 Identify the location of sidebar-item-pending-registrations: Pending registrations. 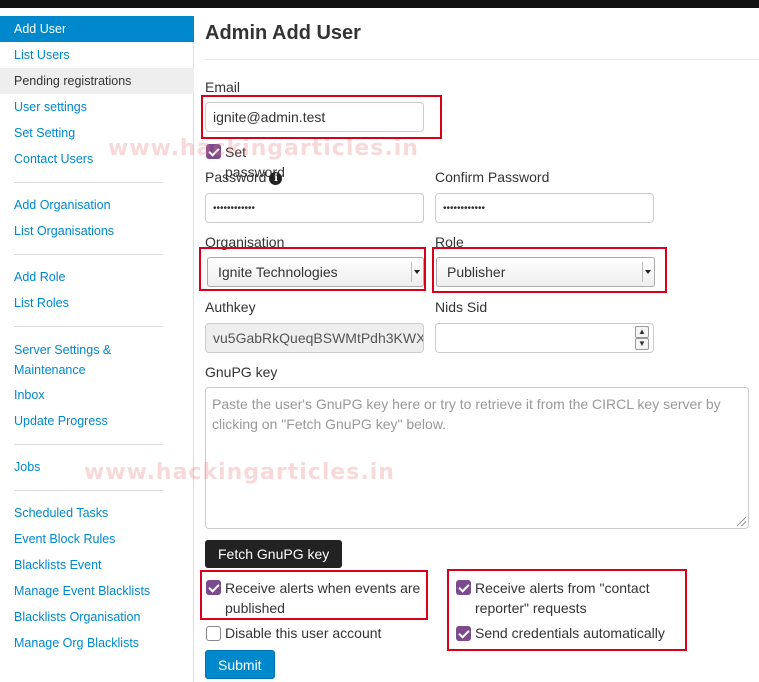
(97, 81).